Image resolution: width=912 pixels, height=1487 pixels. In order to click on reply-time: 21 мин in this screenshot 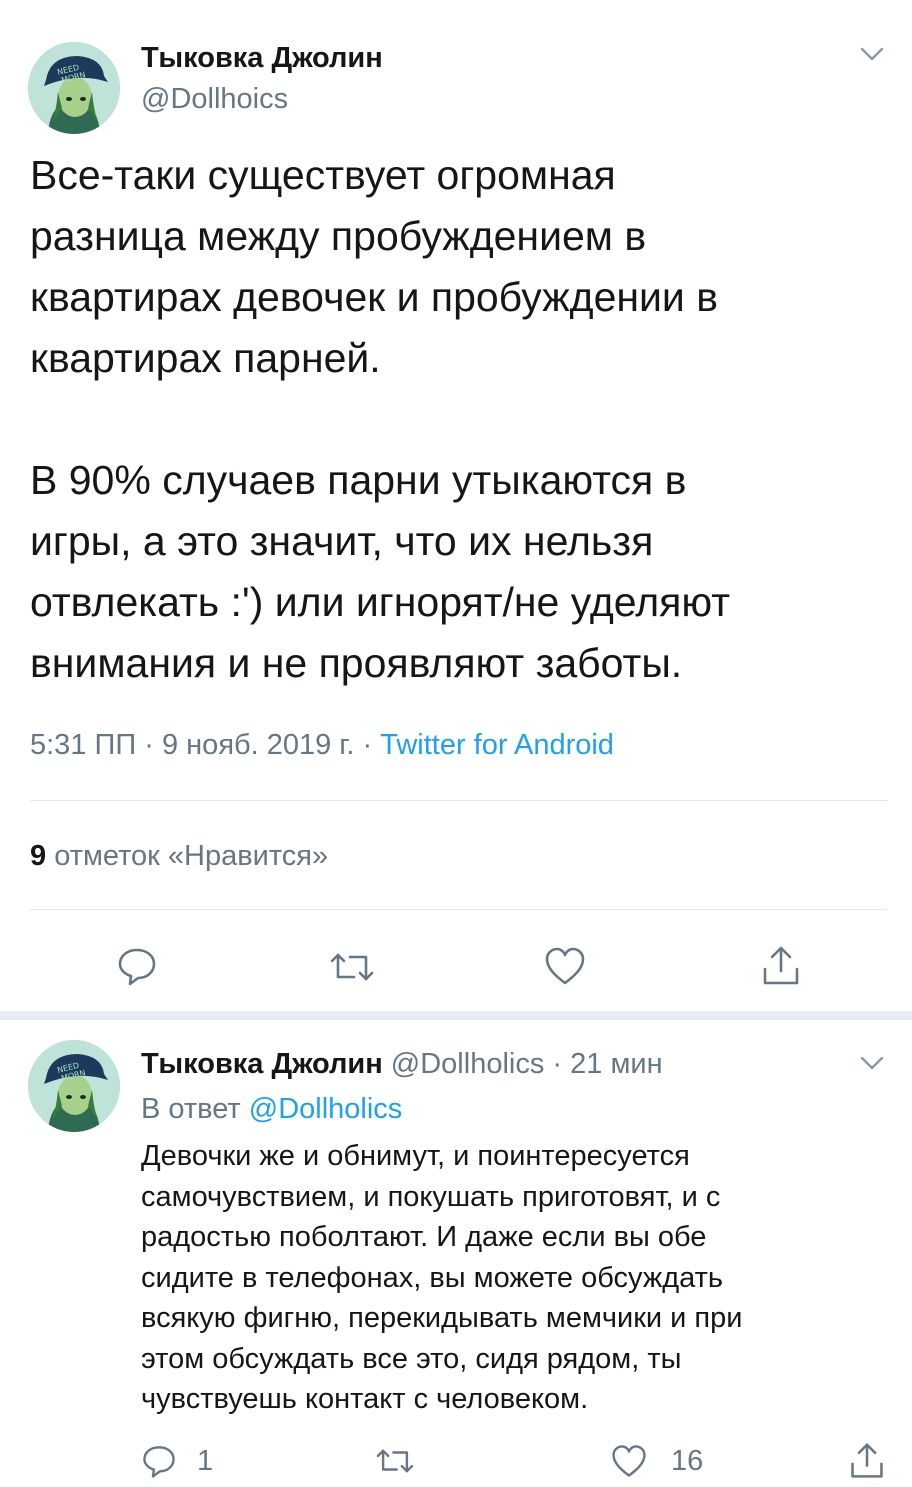, I will do `click(616, 1064)`.